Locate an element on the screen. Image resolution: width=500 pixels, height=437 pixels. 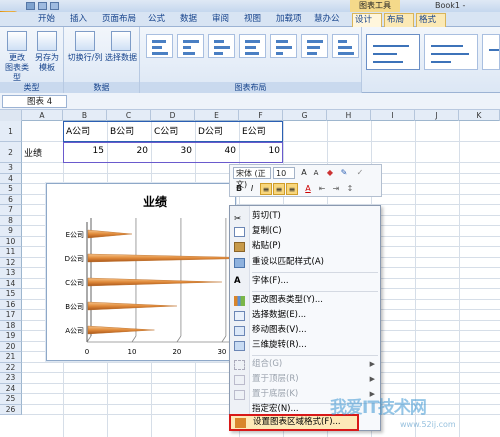
col-header-i: I is located at coordinates (393, 115).